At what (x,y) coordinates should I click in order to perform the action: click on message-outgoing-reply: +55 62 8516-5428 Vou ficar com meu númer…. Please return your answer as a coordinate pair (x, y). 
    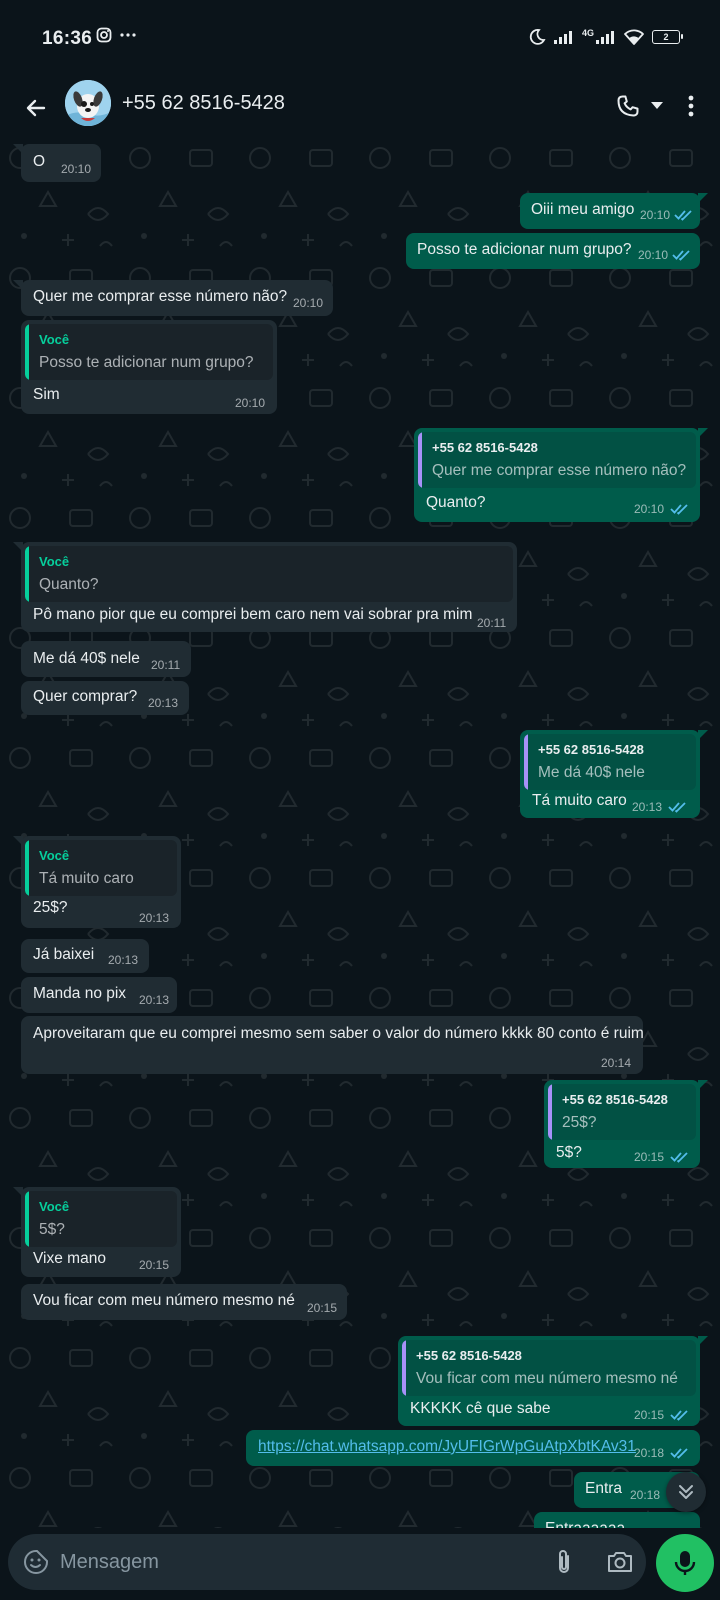
    Looking at the image, I should click on (553, 1381).